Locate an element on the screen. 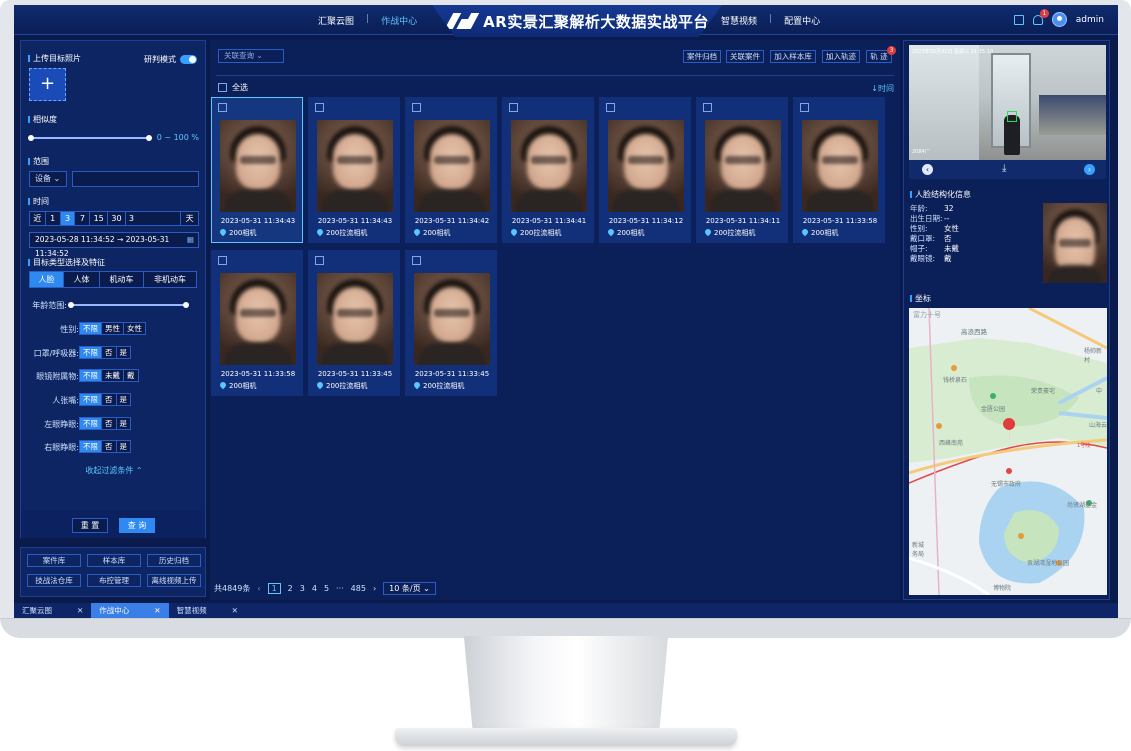 The height and width of the screenshot is (751, 1131). nav-item-command-center: 作战中心 is located at coordinates (399, 20).